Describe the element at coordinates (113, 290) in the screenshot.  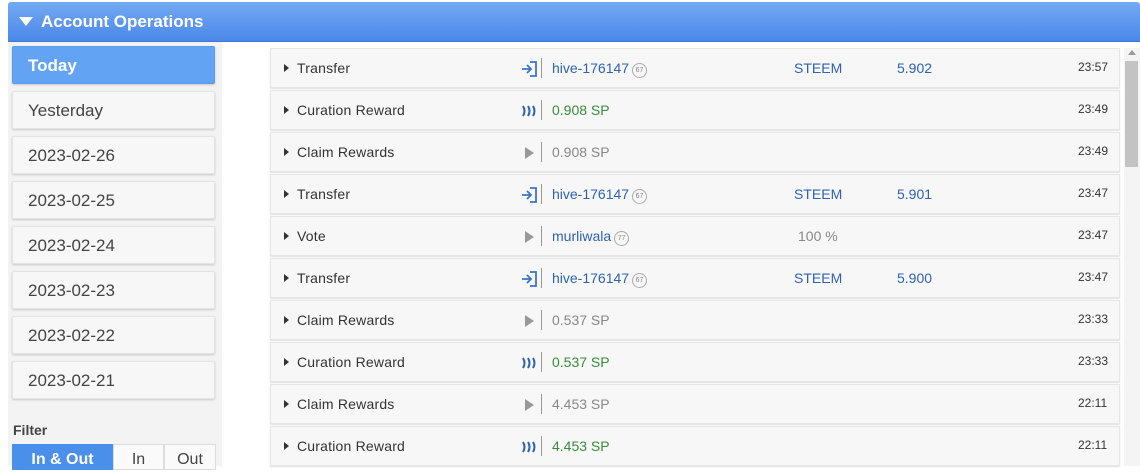
I see `day-2023-02-23: 2023-02-23` at that location.